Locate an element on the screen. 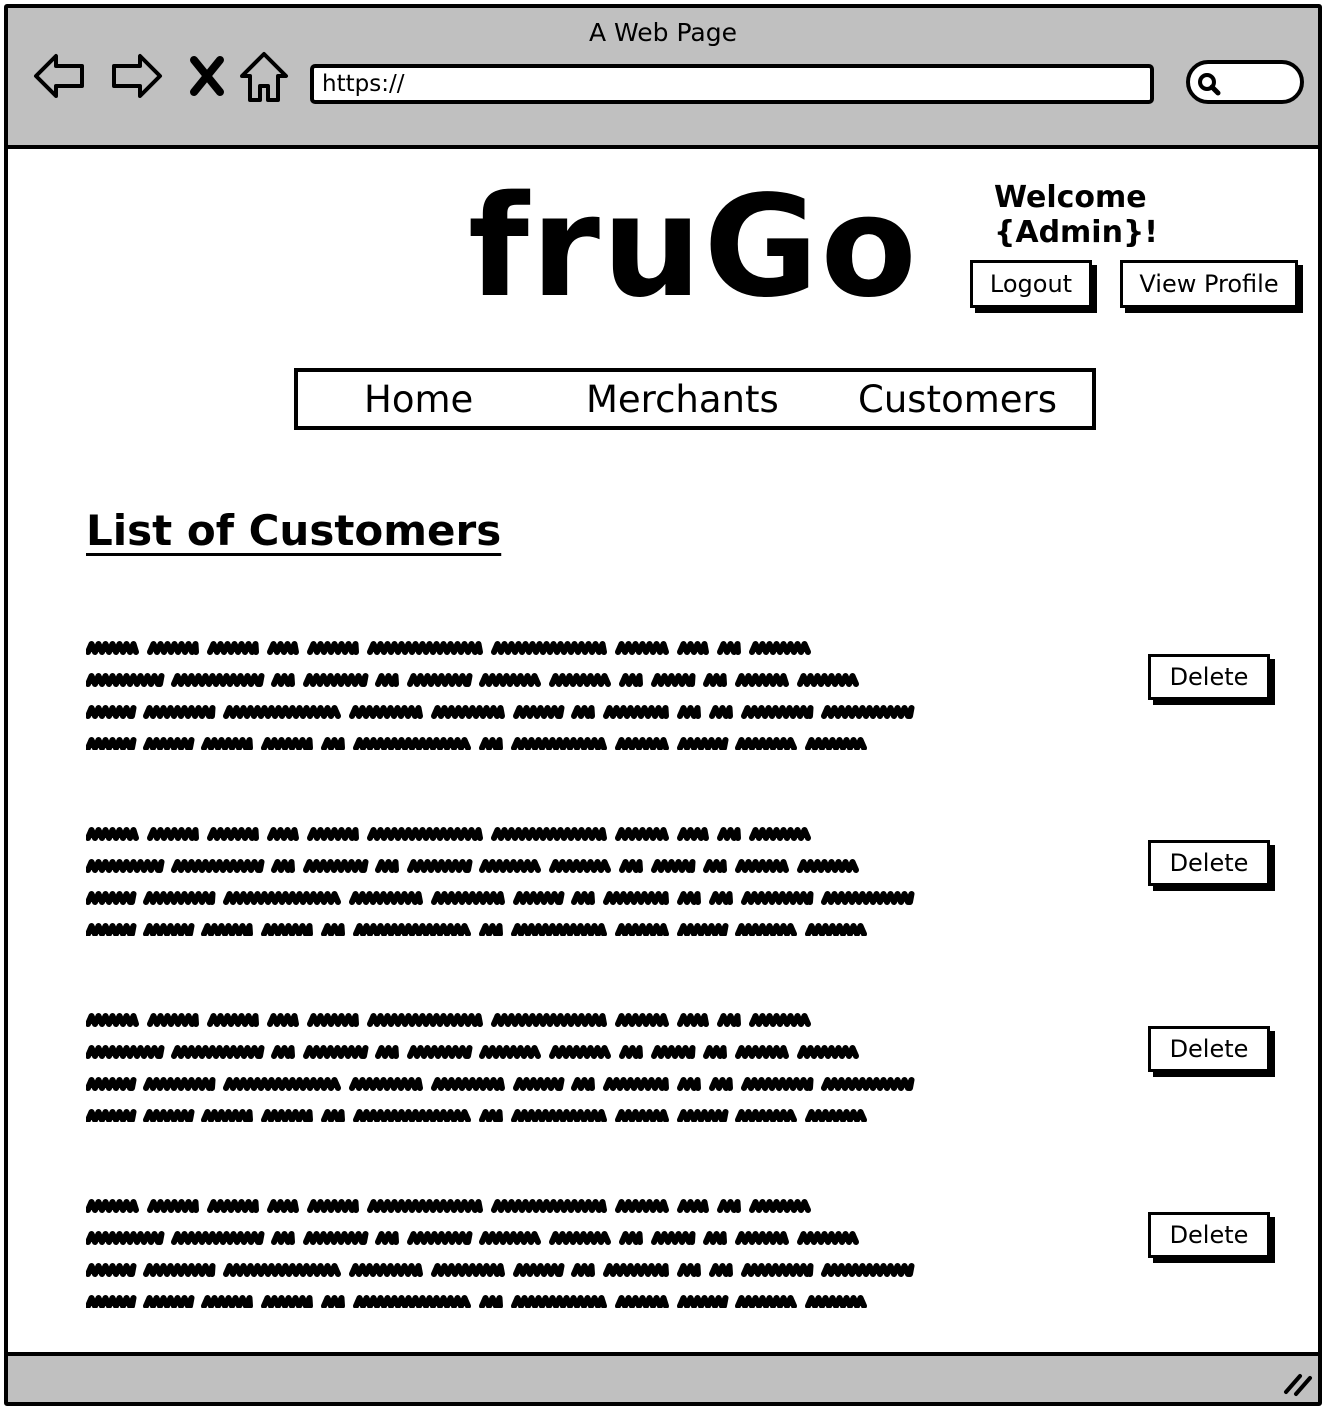  window-title: A Web Page is located at coordinates (663, 32).